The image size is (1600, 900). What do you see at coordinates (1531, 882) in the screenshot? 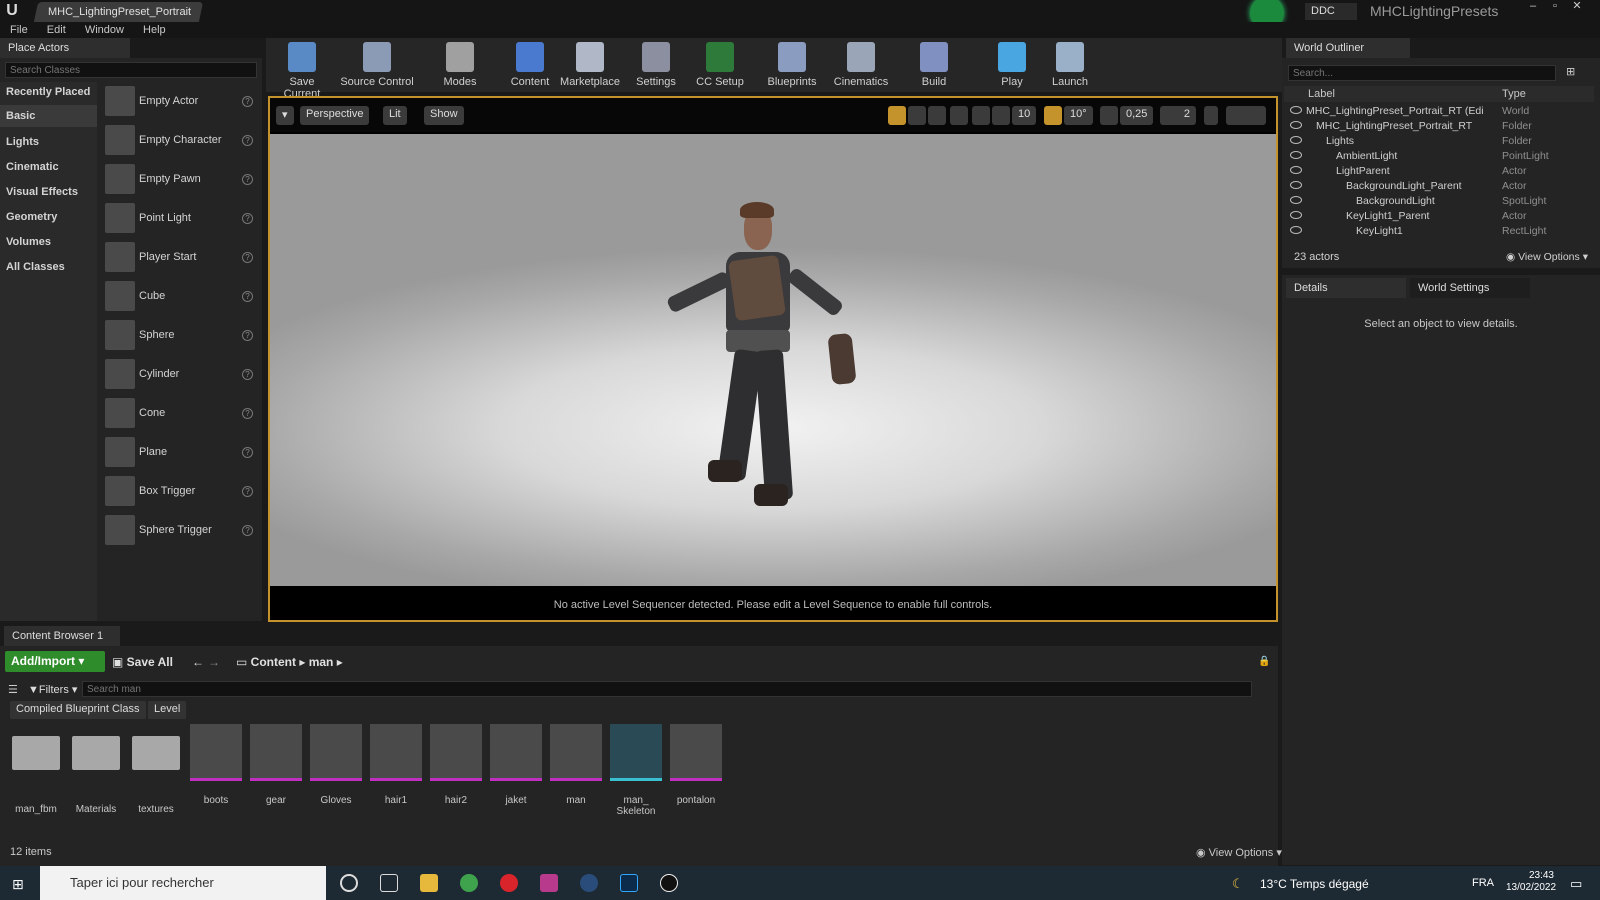
I see `system-clock: 23:43 13/02/2022` at bounding box center [1531, 882].